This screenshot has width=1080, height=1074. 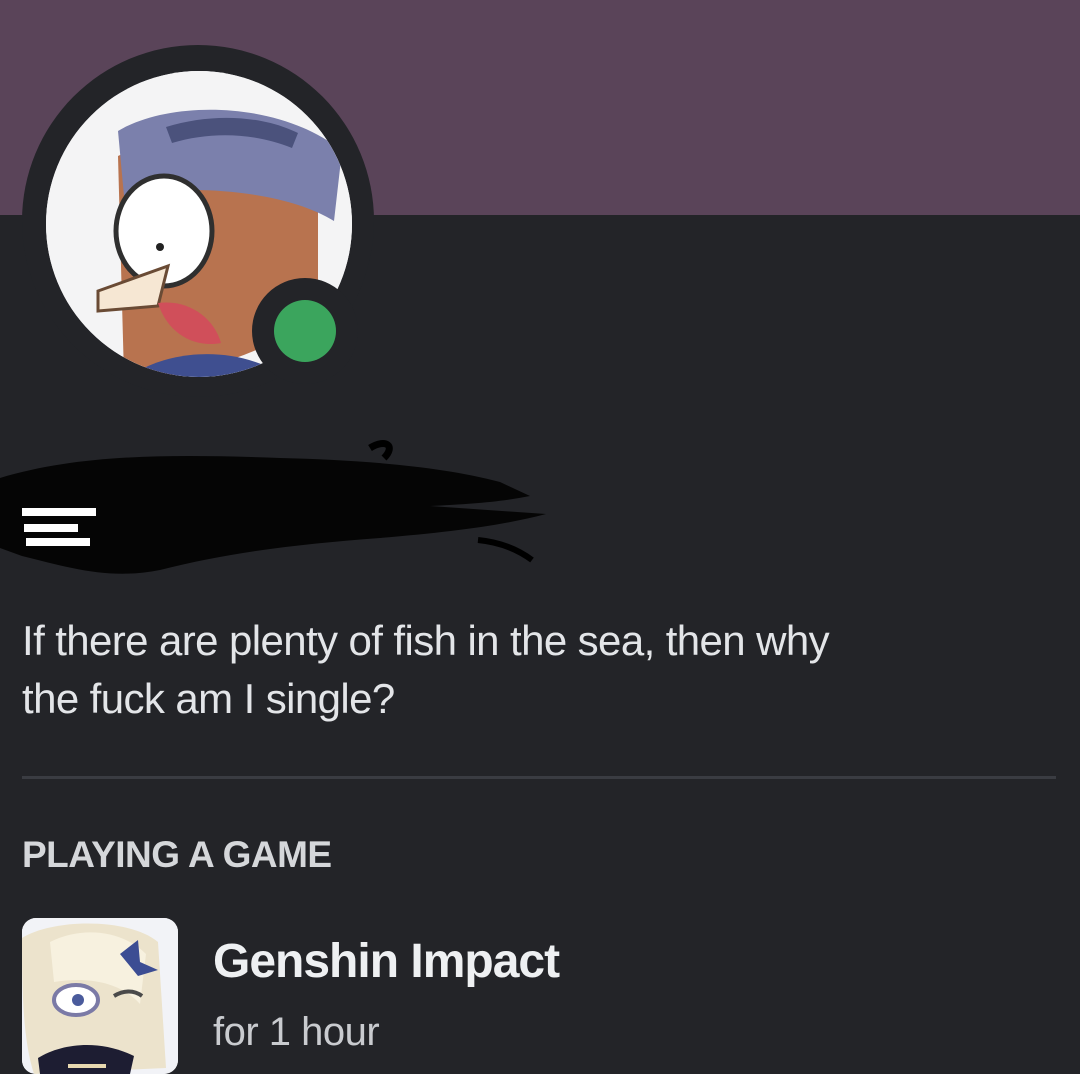 I want to click on game-icon-paimon, so click(x=100, y=996).